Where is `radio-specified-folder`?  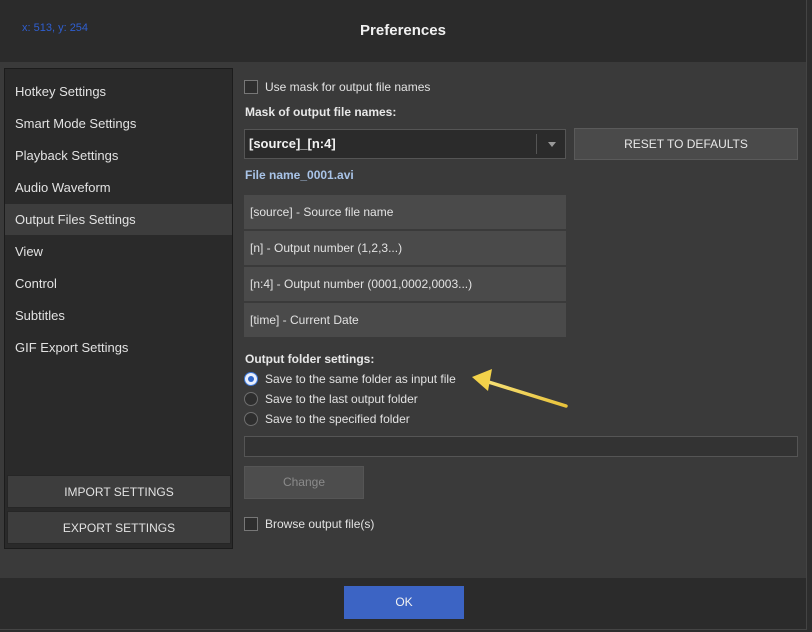
radio-specified-folder is located at coordinates (251, 419).